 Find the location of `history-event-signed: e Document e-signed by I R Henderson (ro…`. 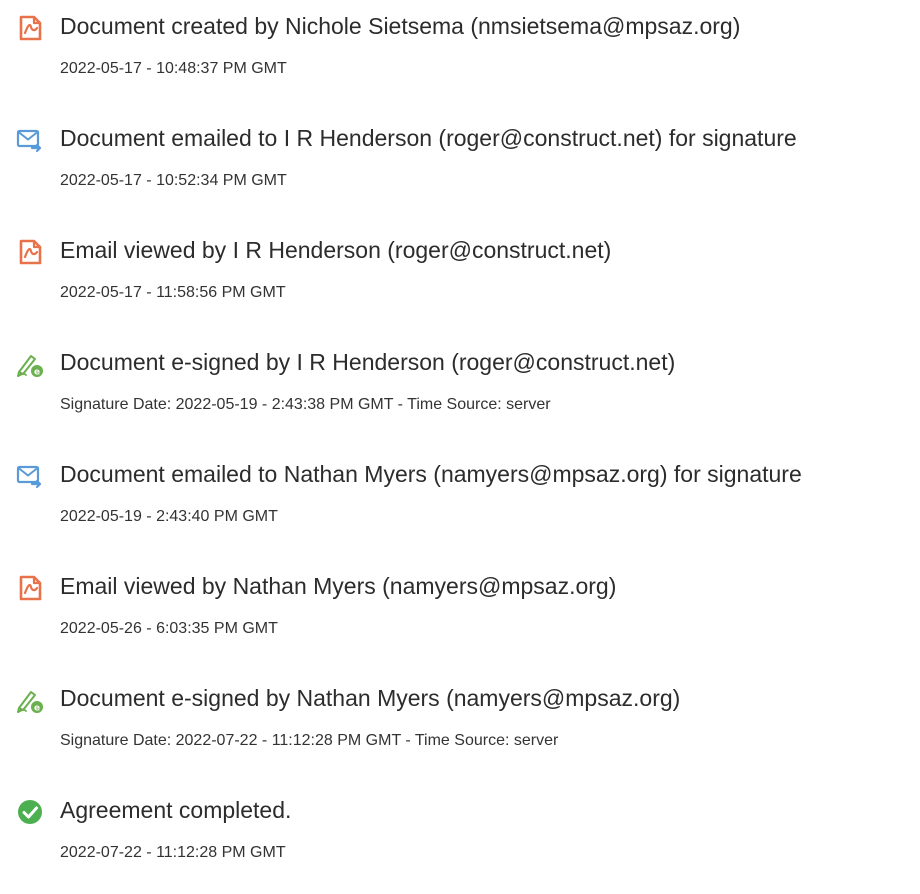

history-event-signed: e Document e-signed by I R Henderson (ro… is located at coordinates (466, 402).